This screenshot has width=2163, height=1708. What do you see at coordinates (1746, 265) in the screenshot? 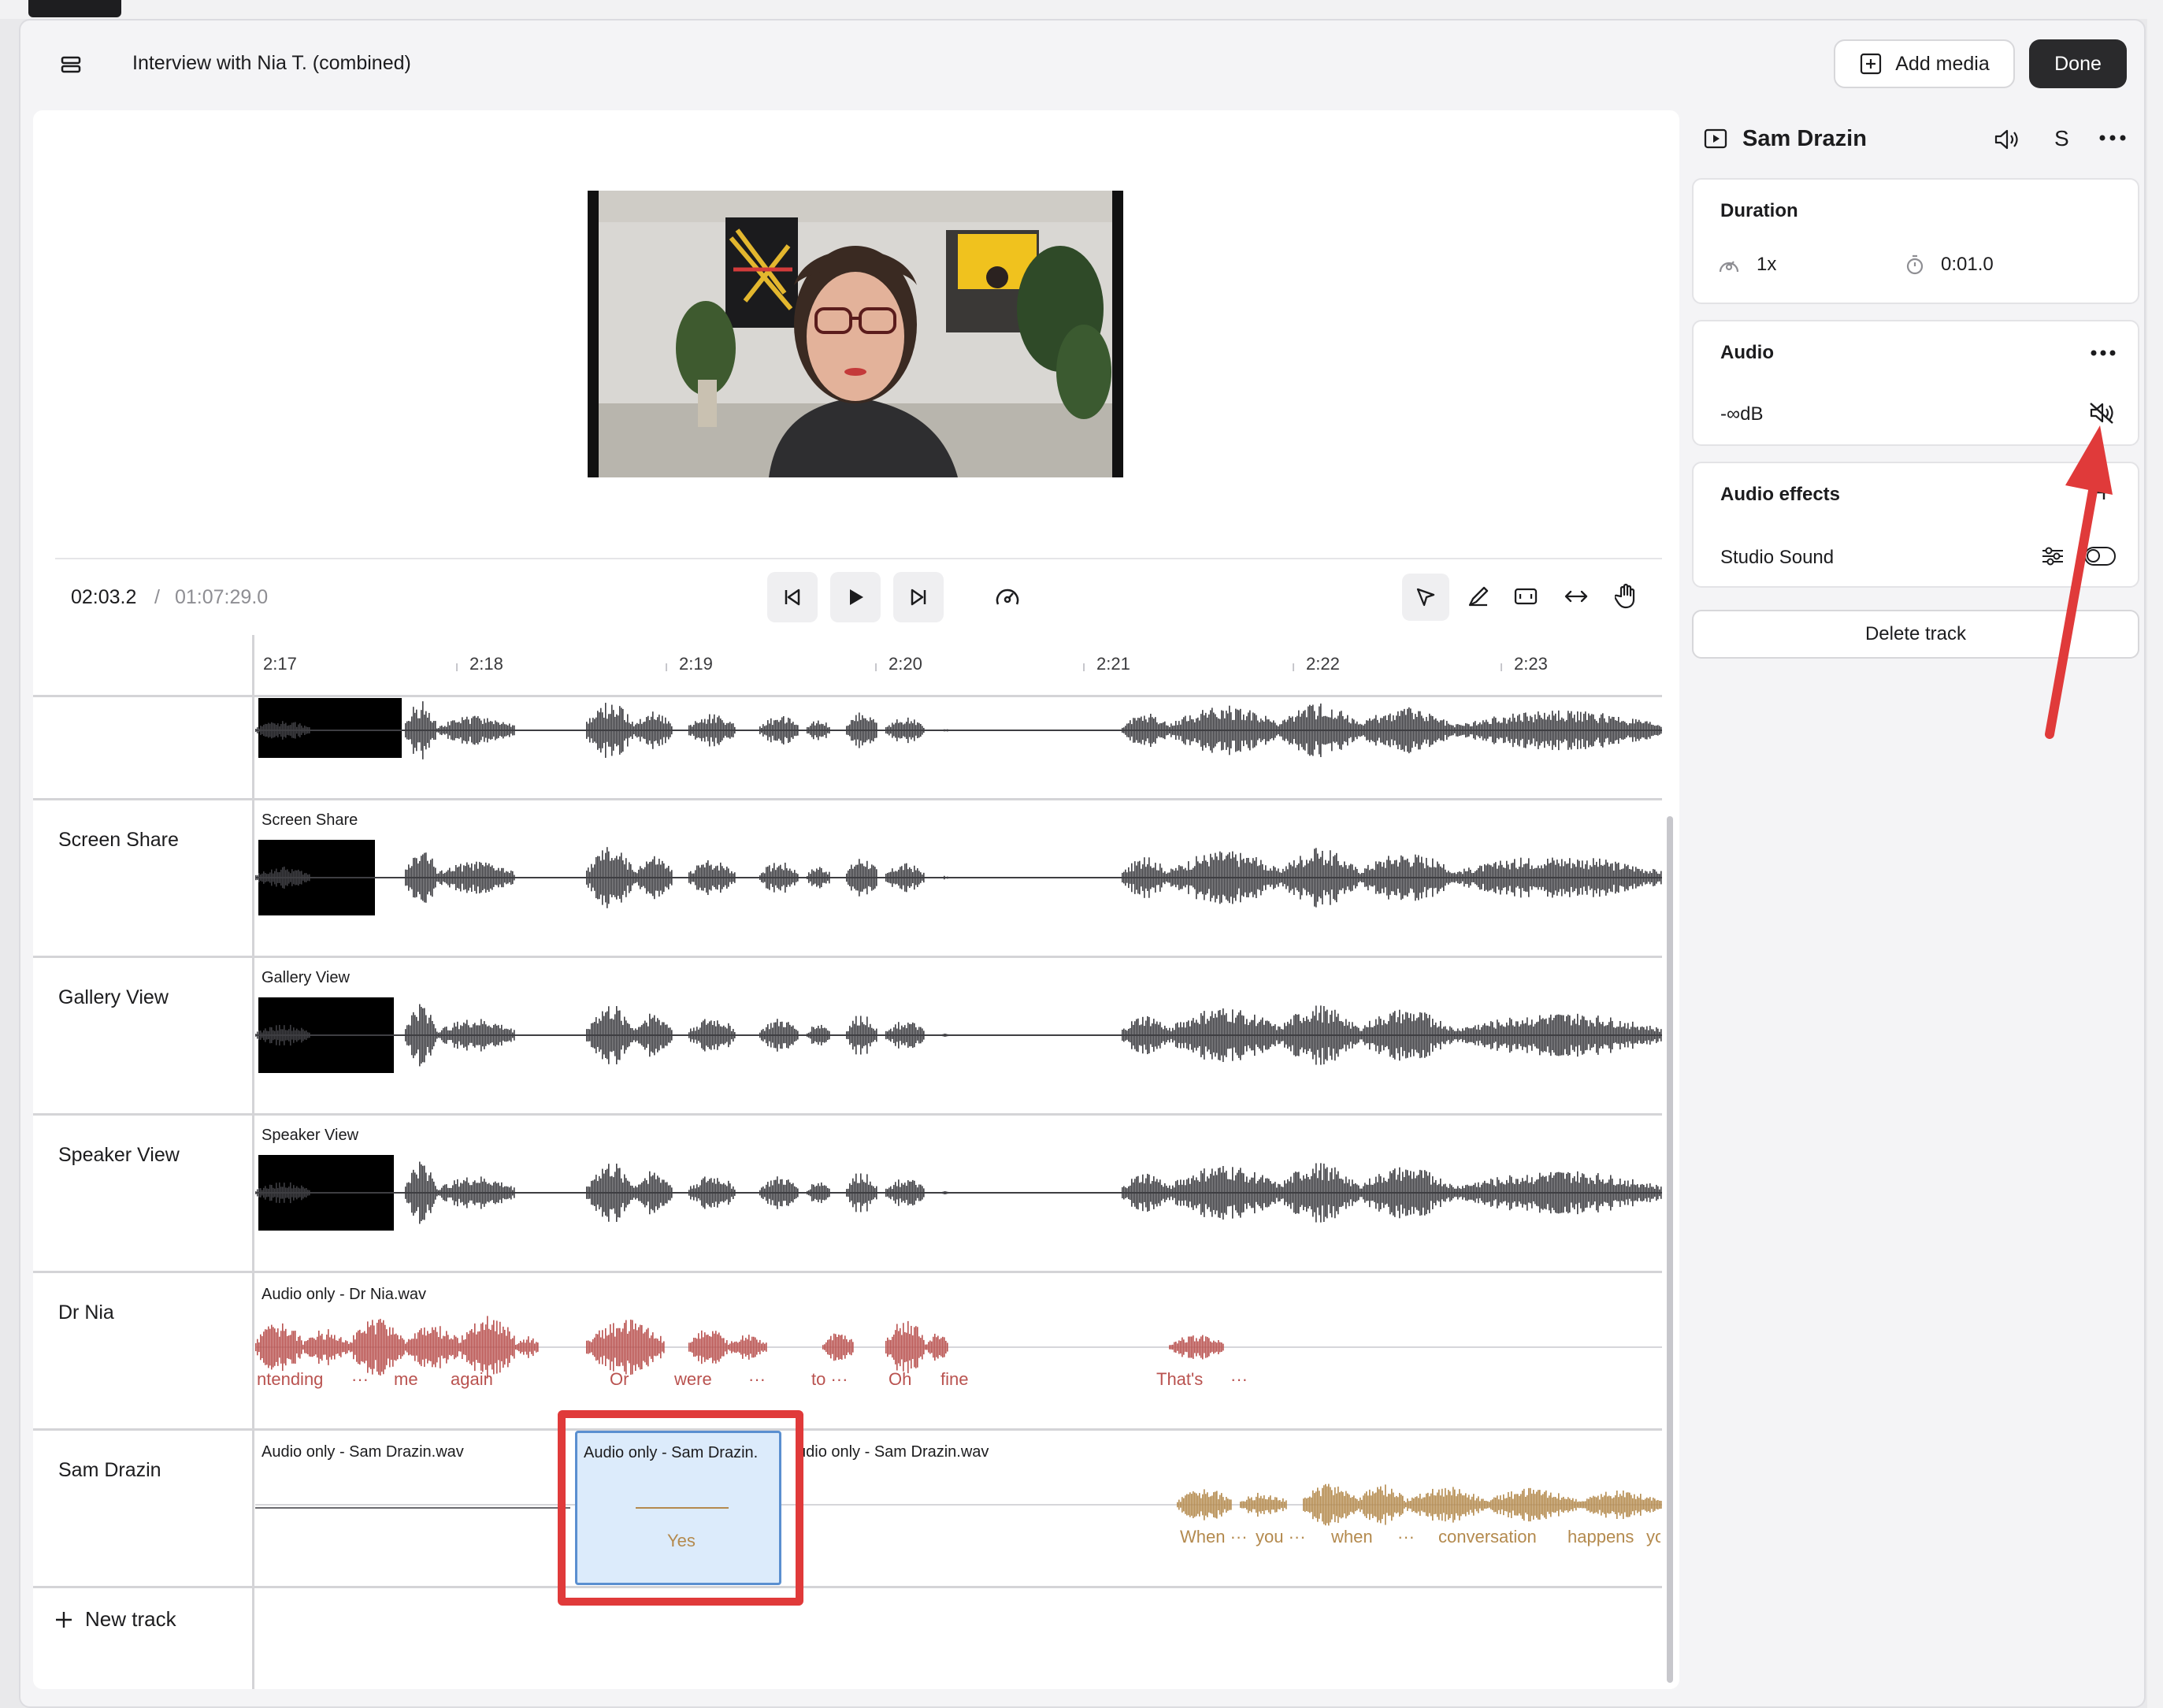
I see `speed-field: 1x` at bounding box center [1746, 265].